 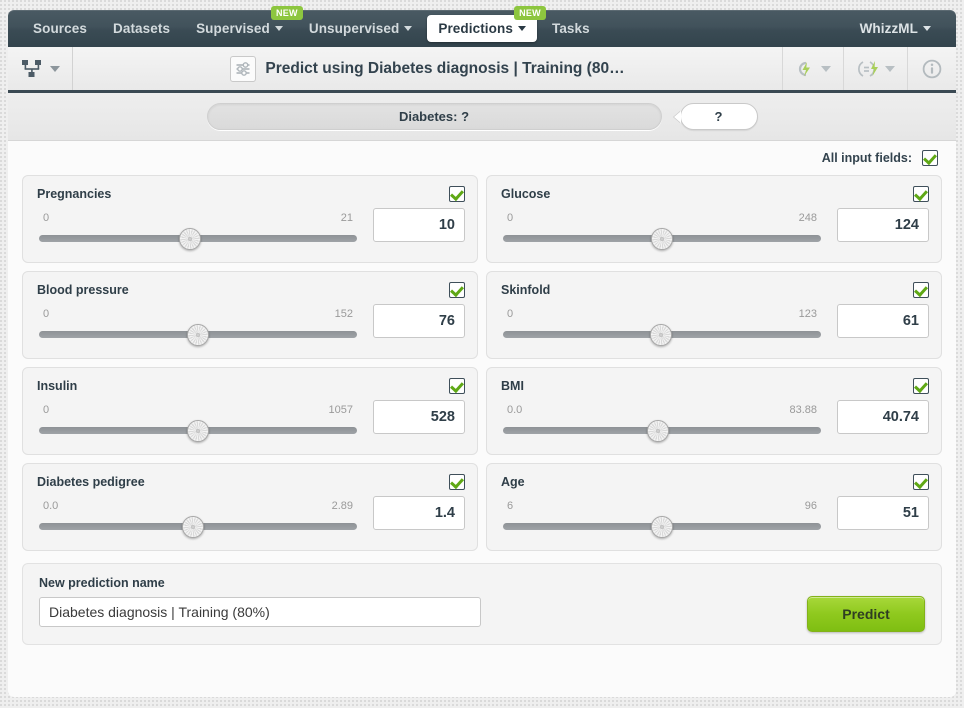 I want to click on prediction-name-input, so click(x=260, y=612).